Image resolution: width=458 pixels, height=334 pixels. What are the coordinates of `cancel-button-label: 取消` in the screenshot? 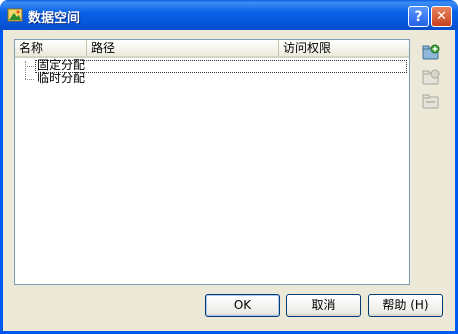 It's located at (323, 305).